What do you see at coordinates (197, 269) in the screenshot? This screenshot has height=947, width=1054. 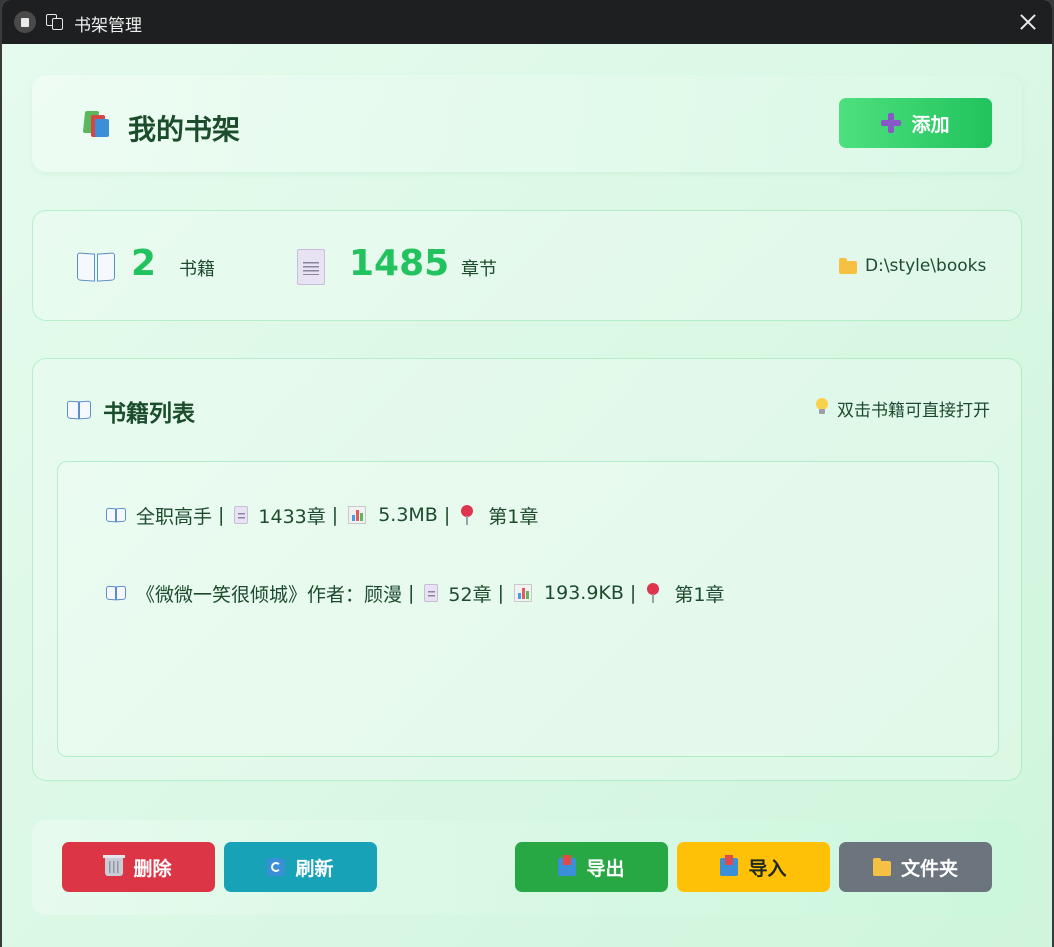 I see `books-label: 书籍` at bounding box center [197, 269].